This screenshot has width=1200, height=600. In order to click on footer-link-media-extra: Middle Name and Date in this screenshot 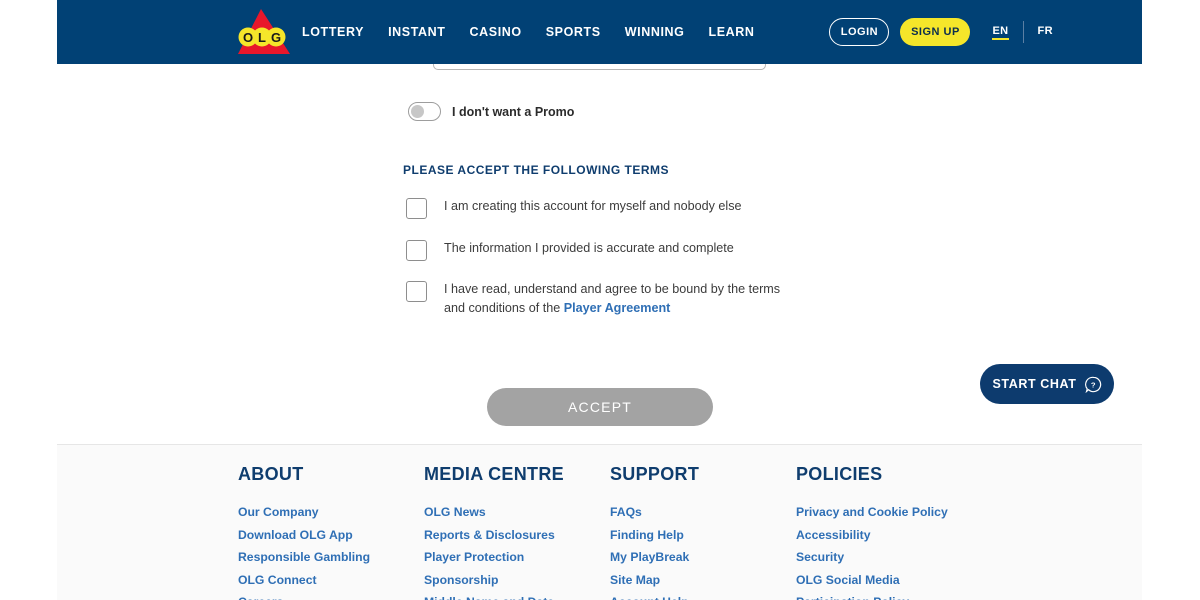, I will do `click(509, 595)`.